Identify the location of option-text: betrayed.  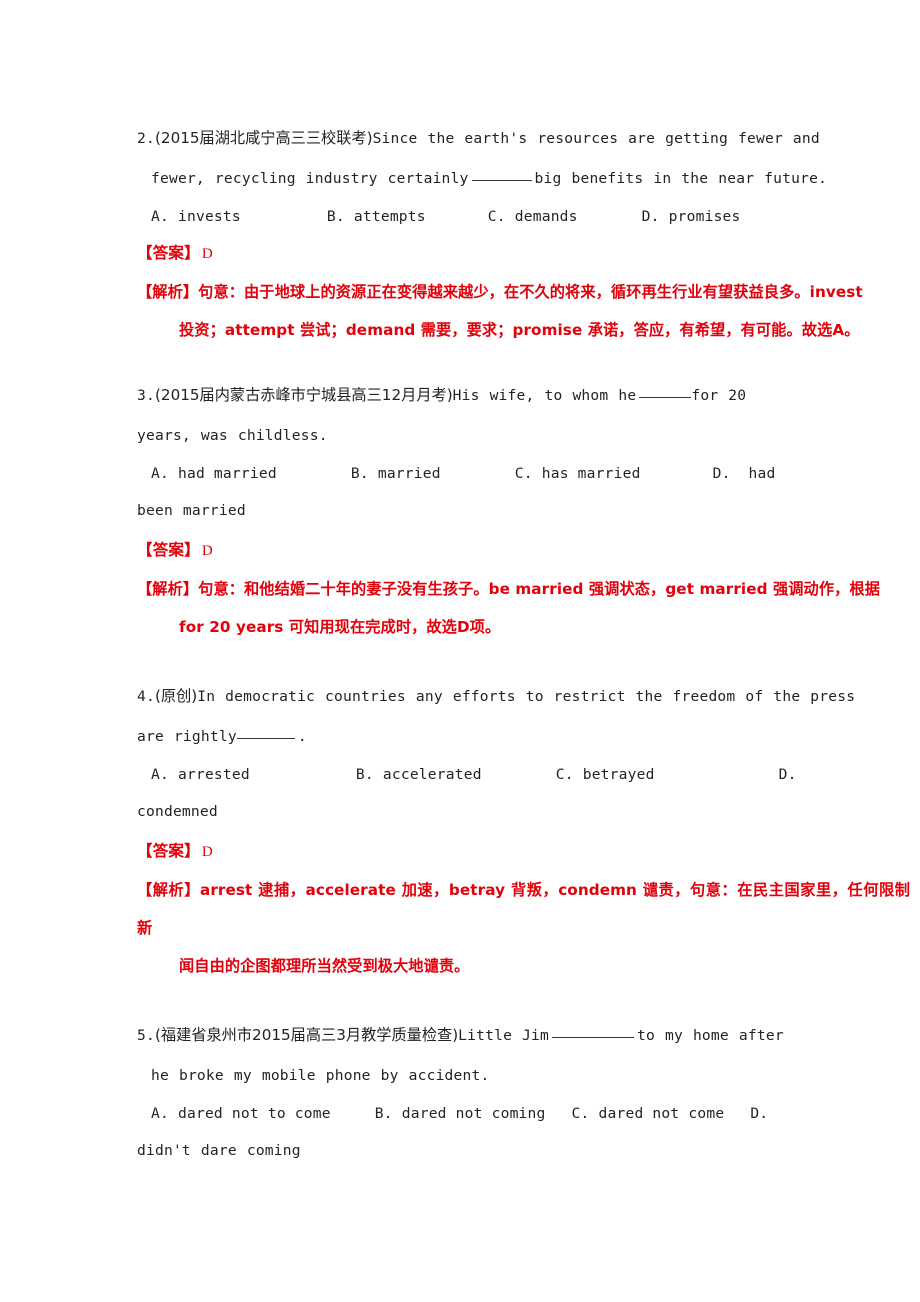
(618, 774).